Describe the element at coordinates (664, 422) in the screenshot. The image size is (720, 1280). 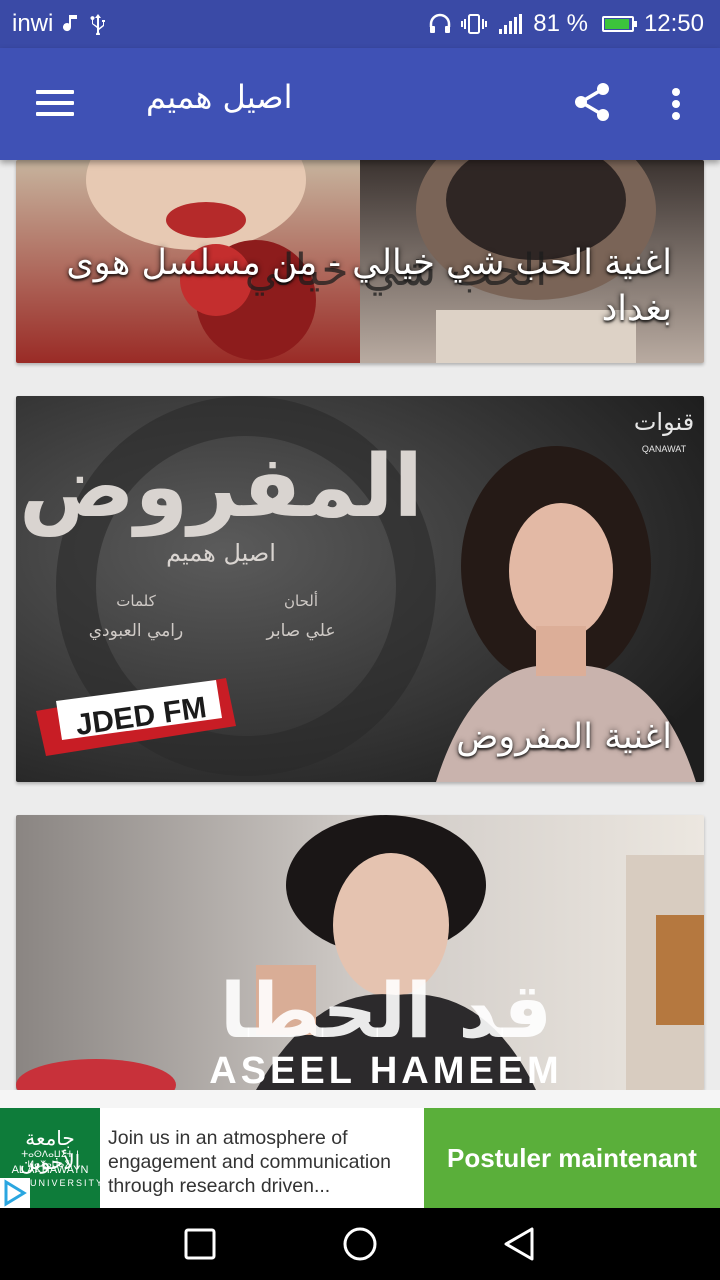
I see `channel-logo: قنوات` at that location.